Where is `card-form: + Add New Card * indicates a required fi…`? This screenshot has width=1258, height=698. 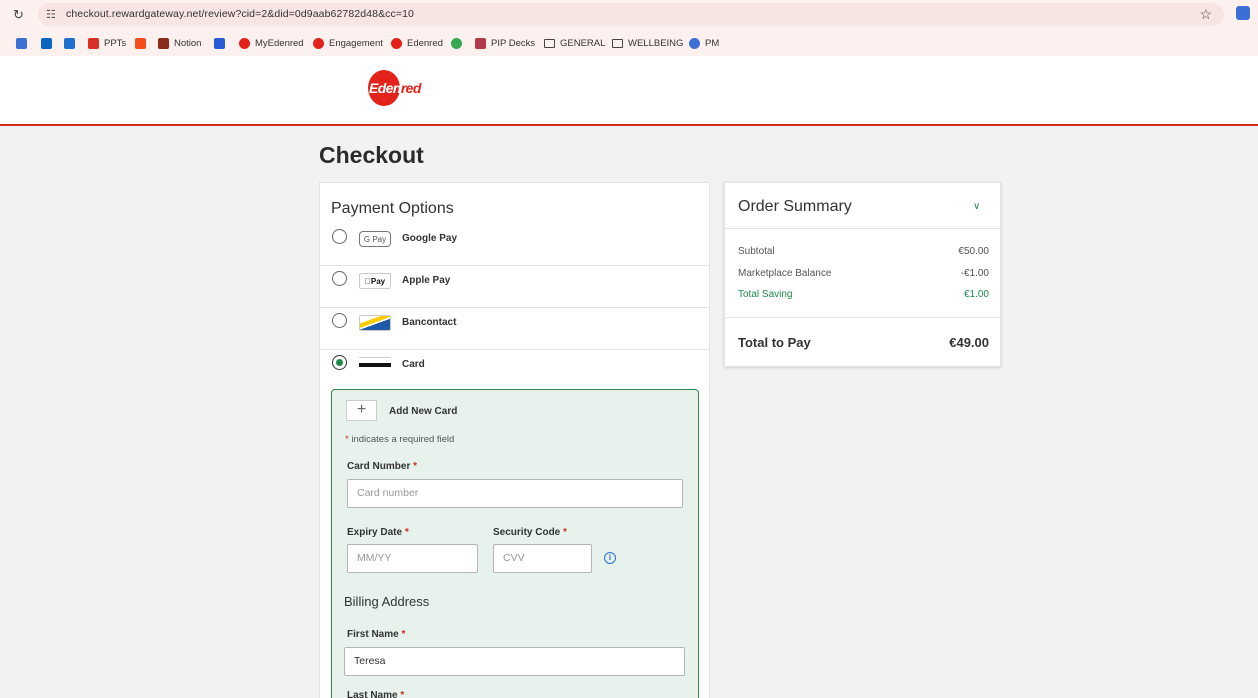
card-form: + Add New Card * indicates a required fi… is located at coordinates (515, 543).